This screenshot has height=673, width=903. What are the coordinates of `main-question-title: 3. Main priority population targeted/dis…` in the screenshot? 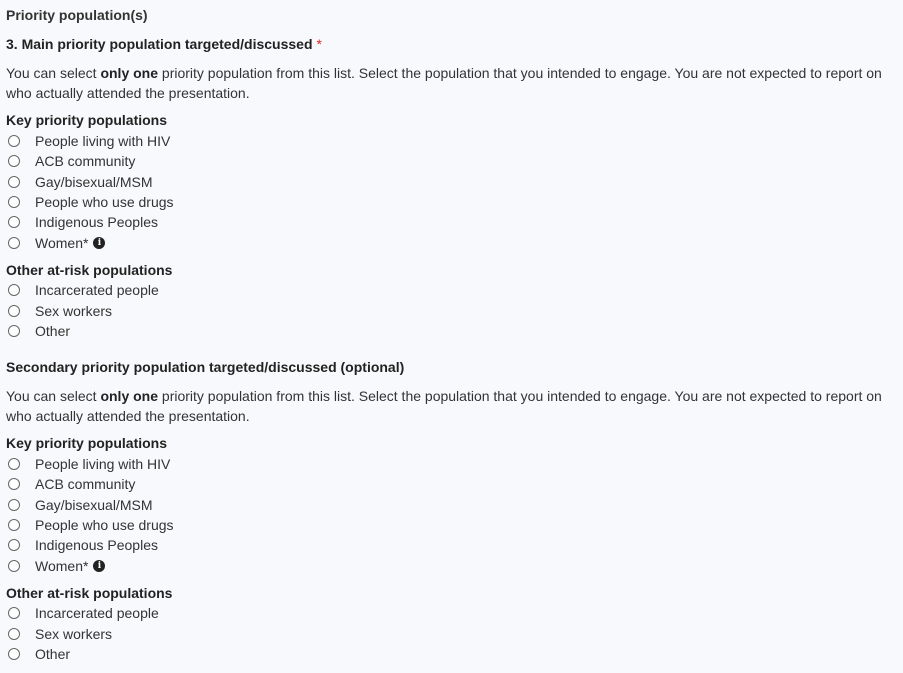 It's located at (164, 44).